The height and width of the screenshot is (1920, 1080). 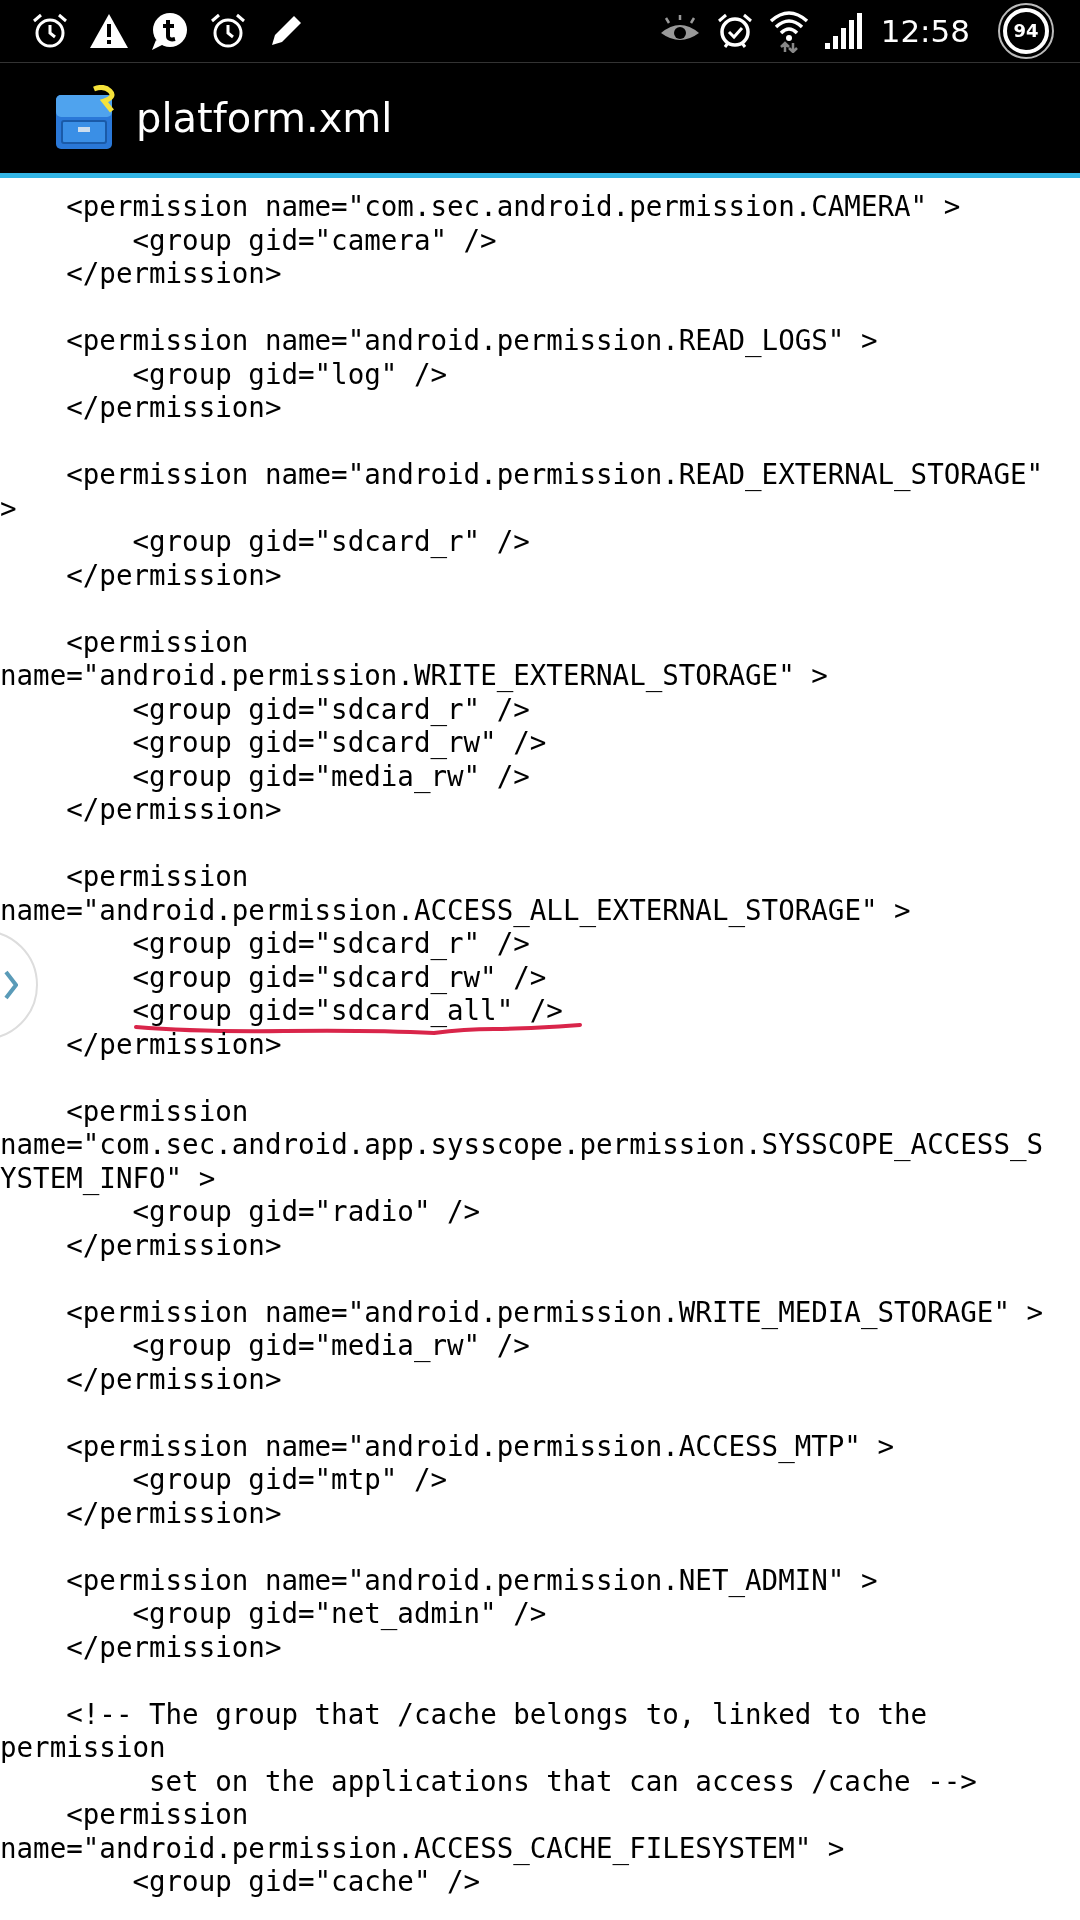 What do you see at coordinates (497, 1713) in the screenshot?
I see `code-line: <!-- The group that /cache belongs to, linked to the` at bounding box center [497, 1713].